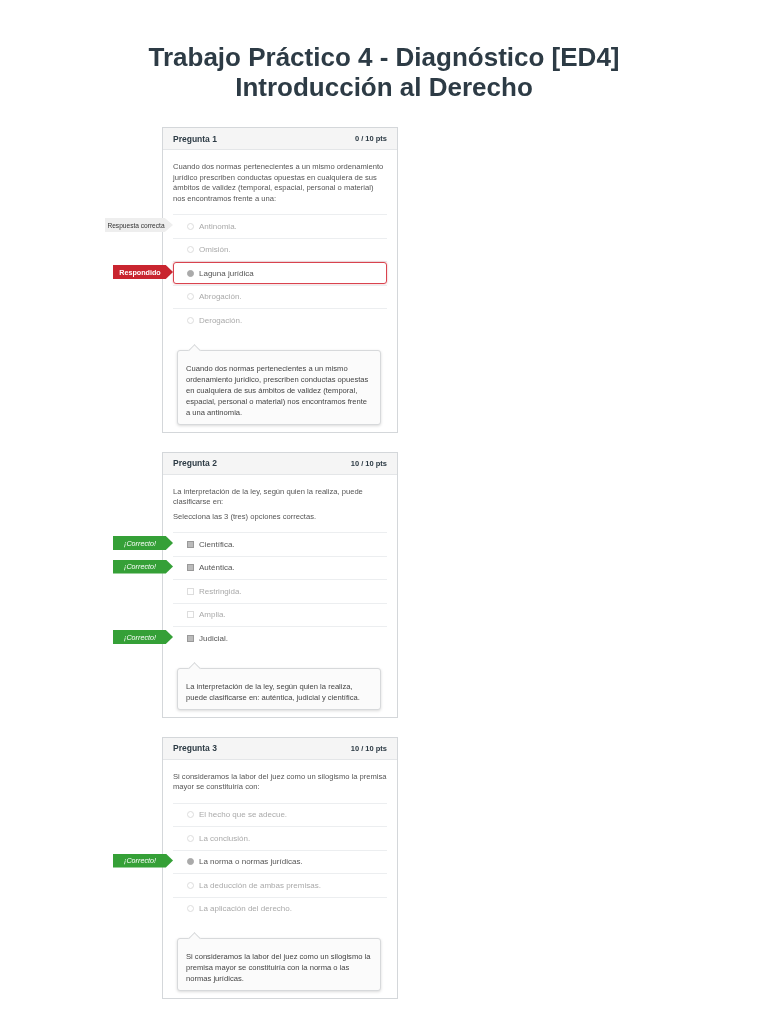 This screenshot has width=768, height=1024. What do you see at coordinates (217, 568) in the screenshot?
I see `answer-text: Auténtica.` at bounding box center [217, 568].